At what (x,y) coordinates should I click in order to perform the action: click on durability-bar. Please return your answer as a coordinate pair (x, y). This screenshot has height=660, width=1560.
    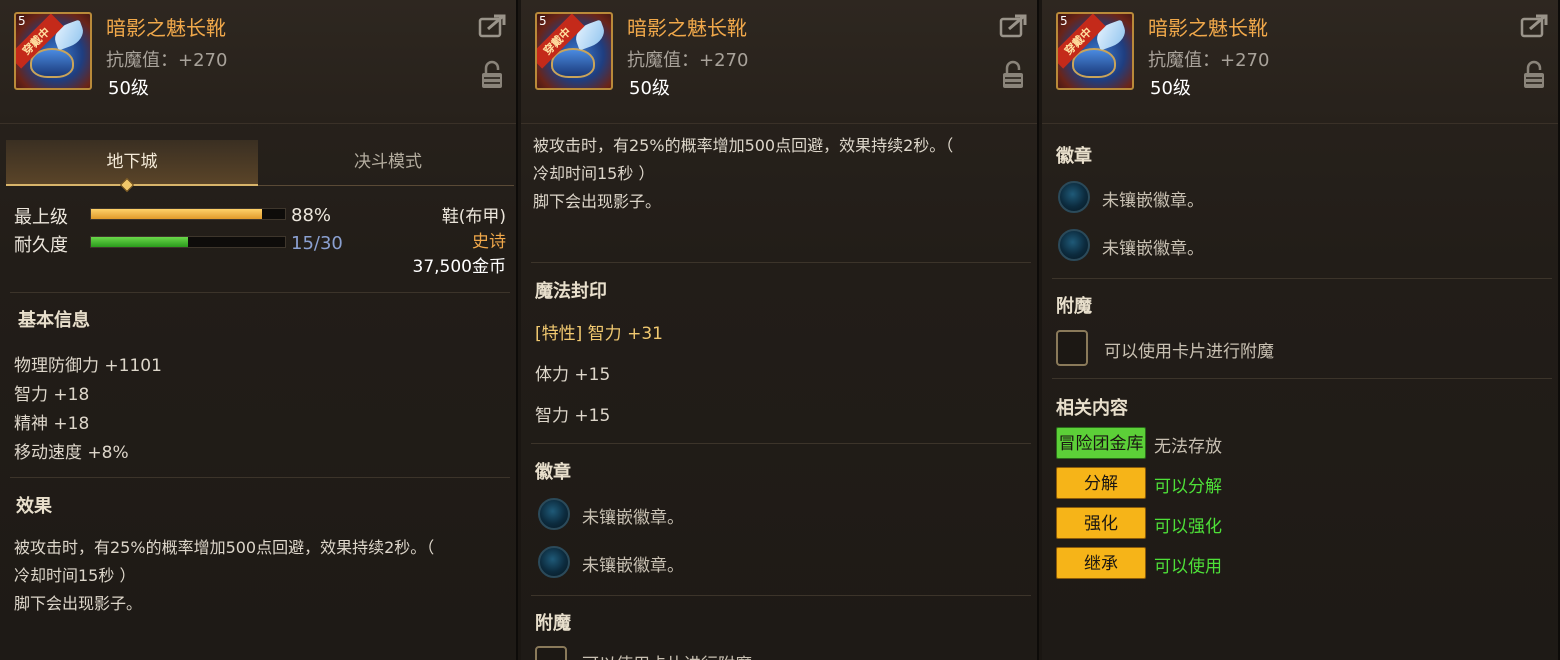
    Looking at the image, I should click on (188, 242).